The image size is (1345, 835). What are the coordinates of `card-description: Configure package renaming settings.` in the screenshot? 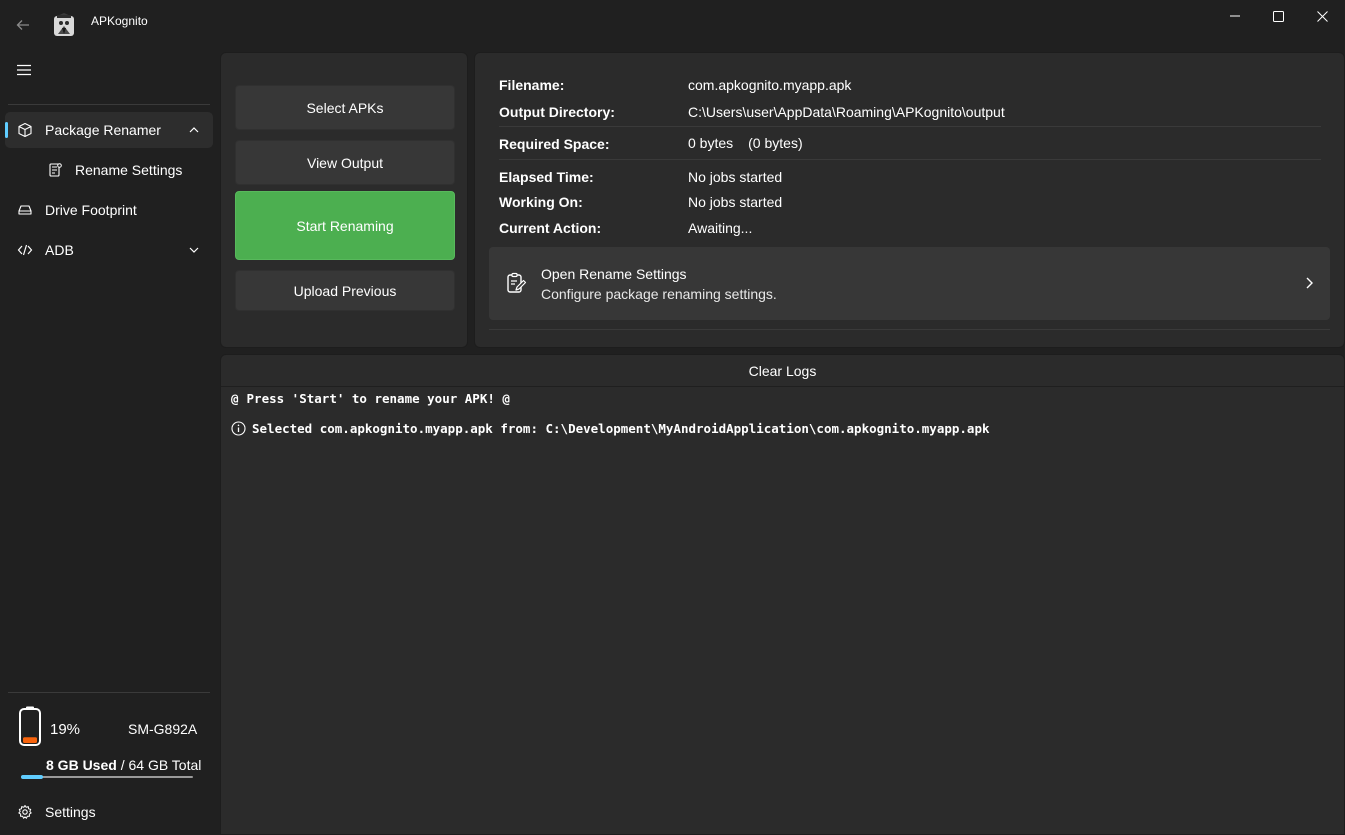 It's located at (659, 294).